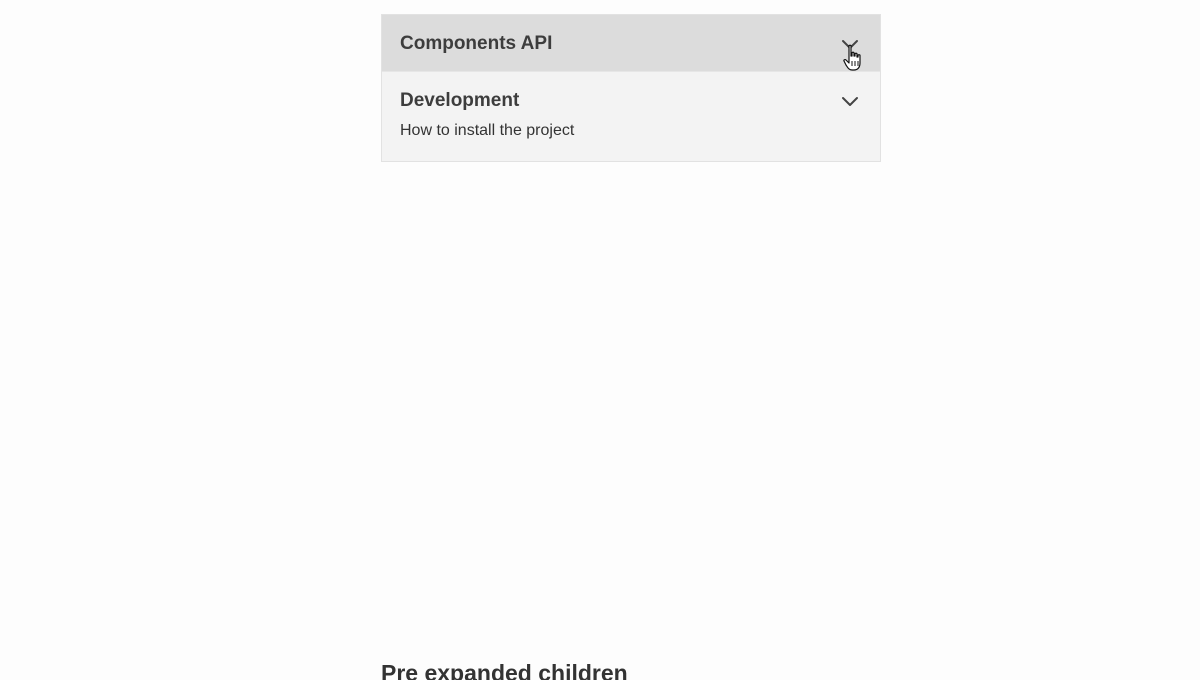  What do you see at coordinates (631, 116) in the screenshot?
I see `accordion-item-development: Development How to install the project` at bounding box center [631, 116].